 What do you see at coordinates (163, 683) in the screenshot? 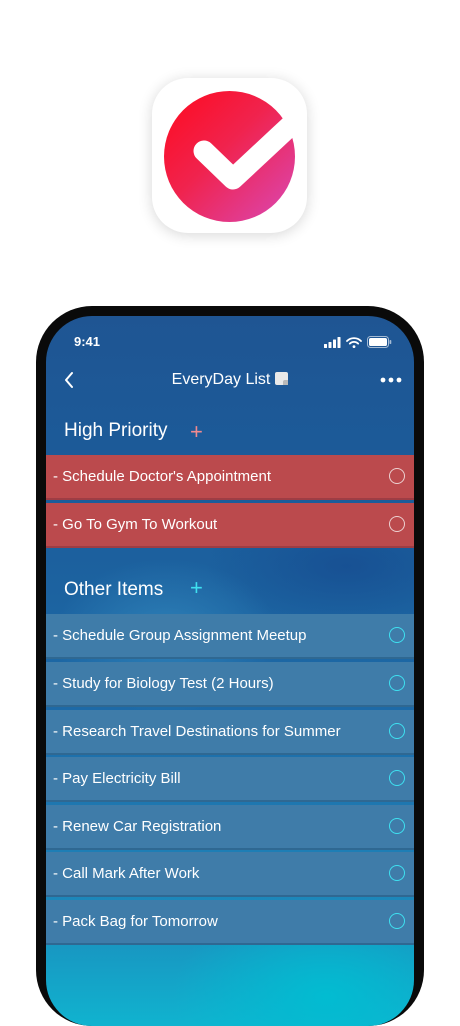
I see `item-label: - Study for Biology Test (2 Hours)` at bounding box center [163, 683].